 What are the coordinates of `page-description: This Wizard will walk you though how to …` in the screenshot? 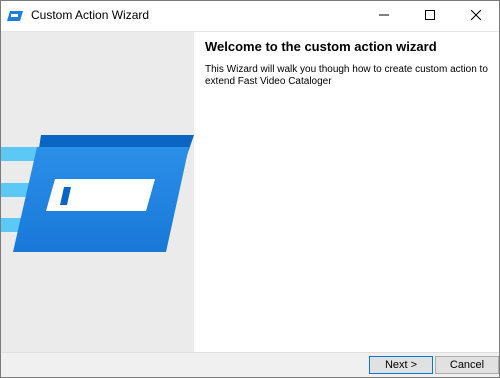 It's located at (346, 75).